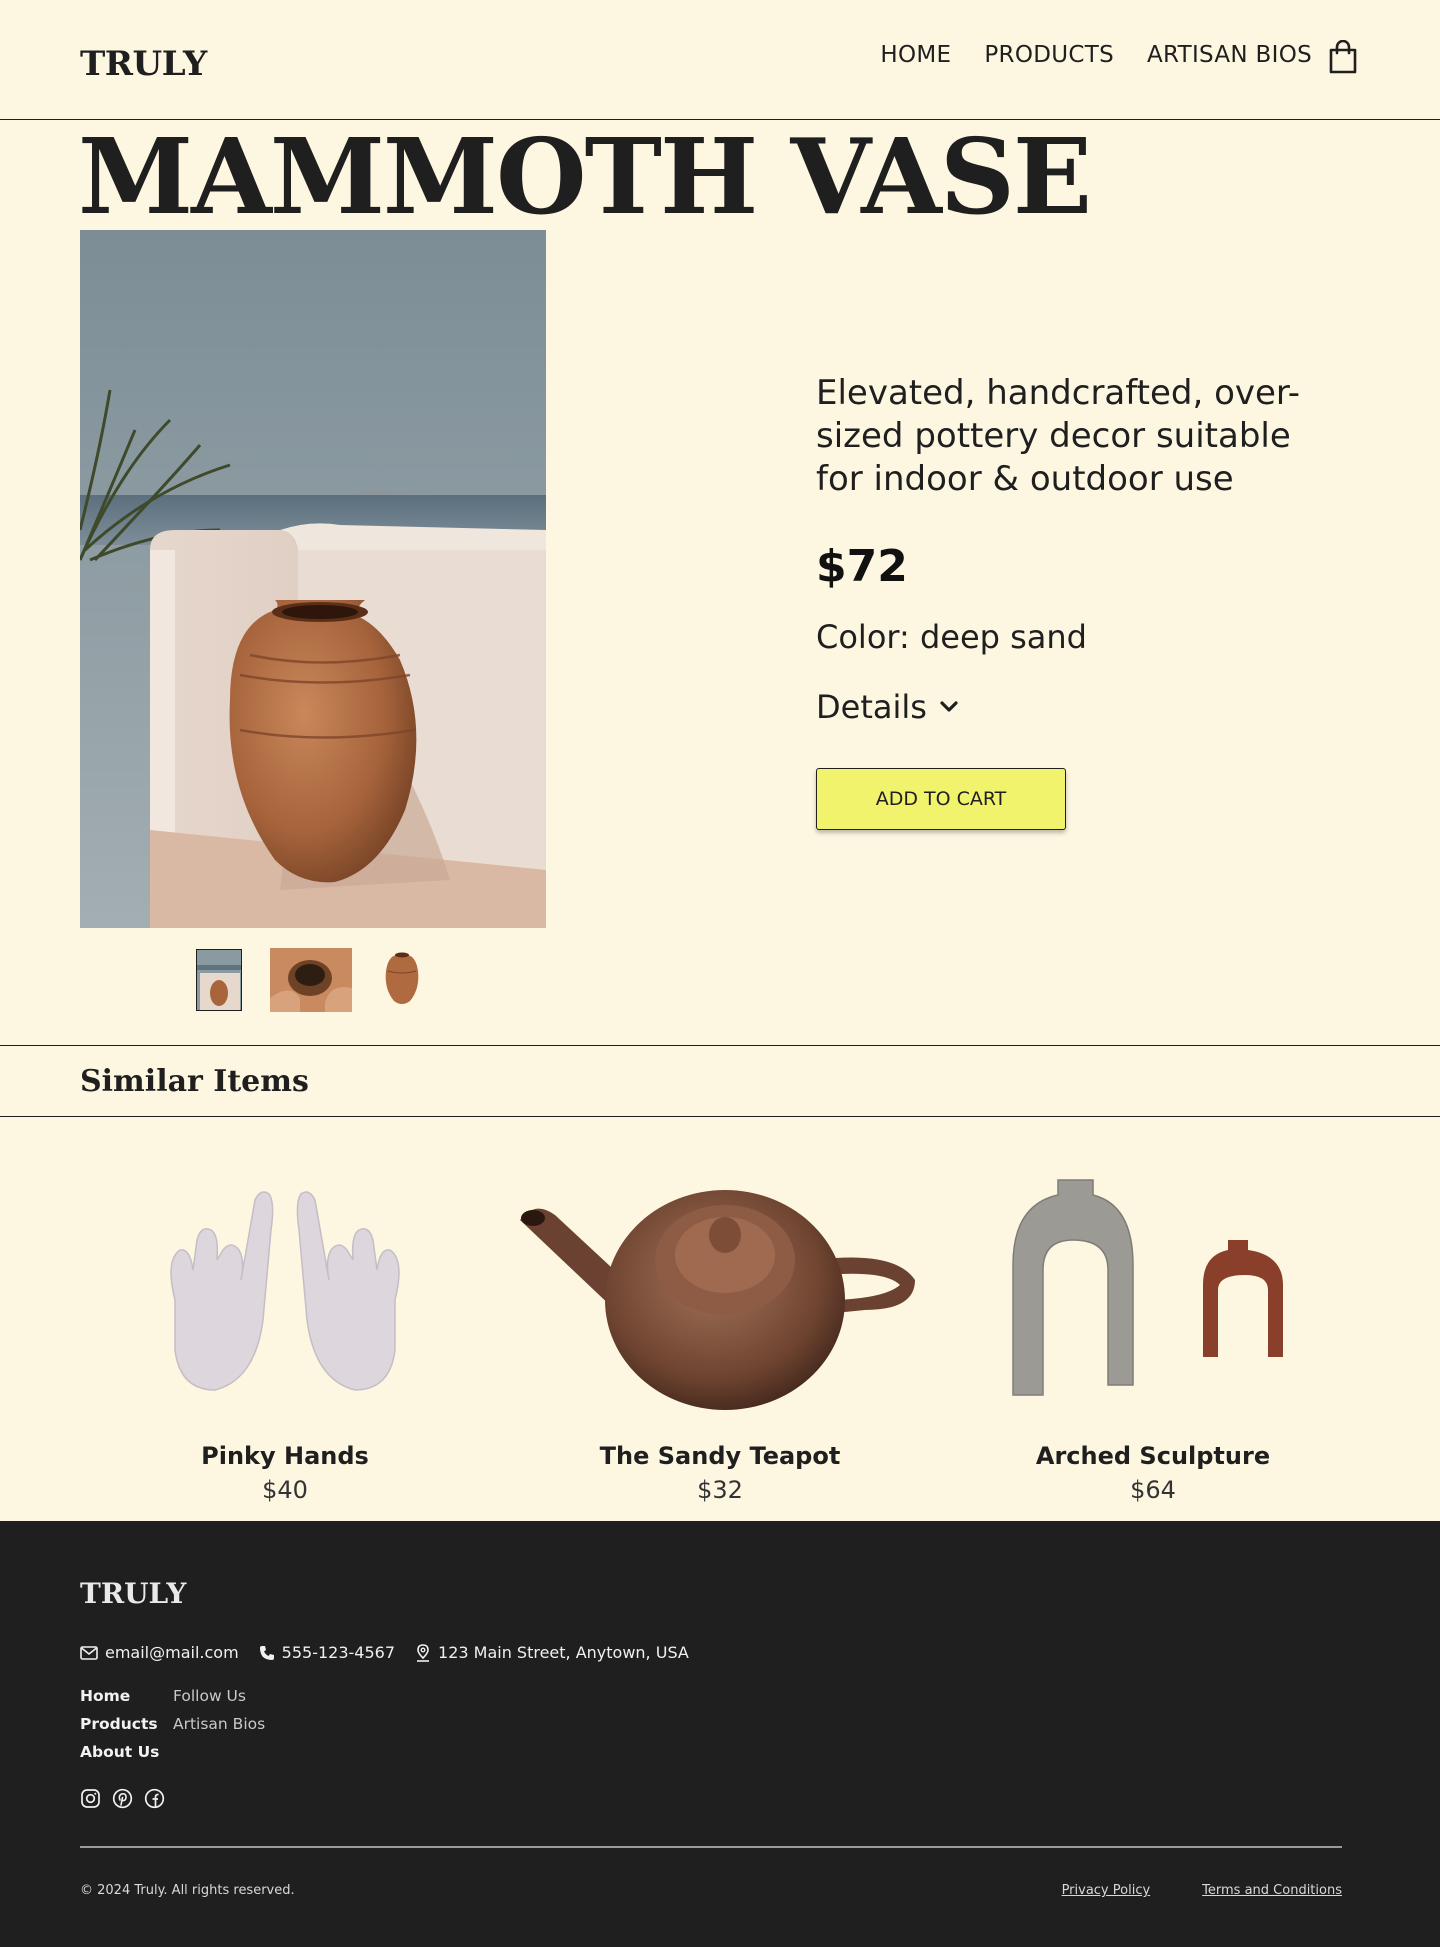 This screenshot has width=1440, height=1947. Describe the element at coordinates (1153, 1456) in the screenshot. I see `item-name: Arched Sculpture` at that location.